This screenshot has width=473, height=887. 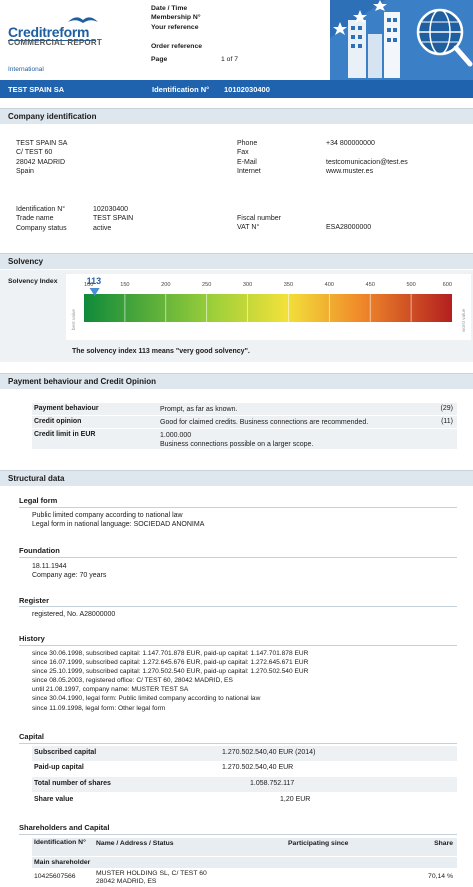 What do you see at coordinates (181, 89) in the screenshot?
I see `identification-label: Identification N°` at bounding box center [181, 89].